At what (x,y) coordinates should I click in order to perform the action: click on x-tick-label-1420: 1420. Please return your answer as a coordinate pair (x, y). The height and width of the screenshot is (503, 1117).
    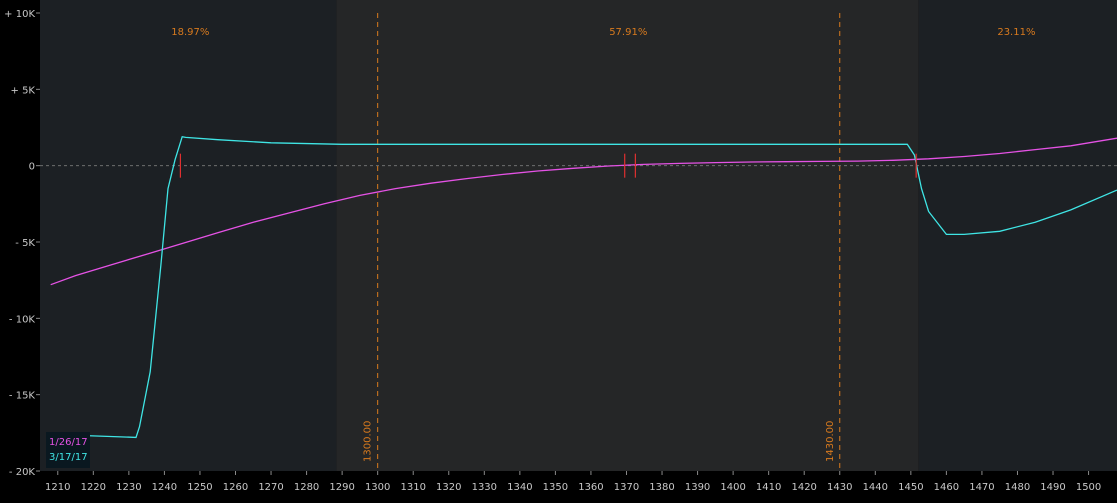
    Looking at the image, I should click on (803, 487).